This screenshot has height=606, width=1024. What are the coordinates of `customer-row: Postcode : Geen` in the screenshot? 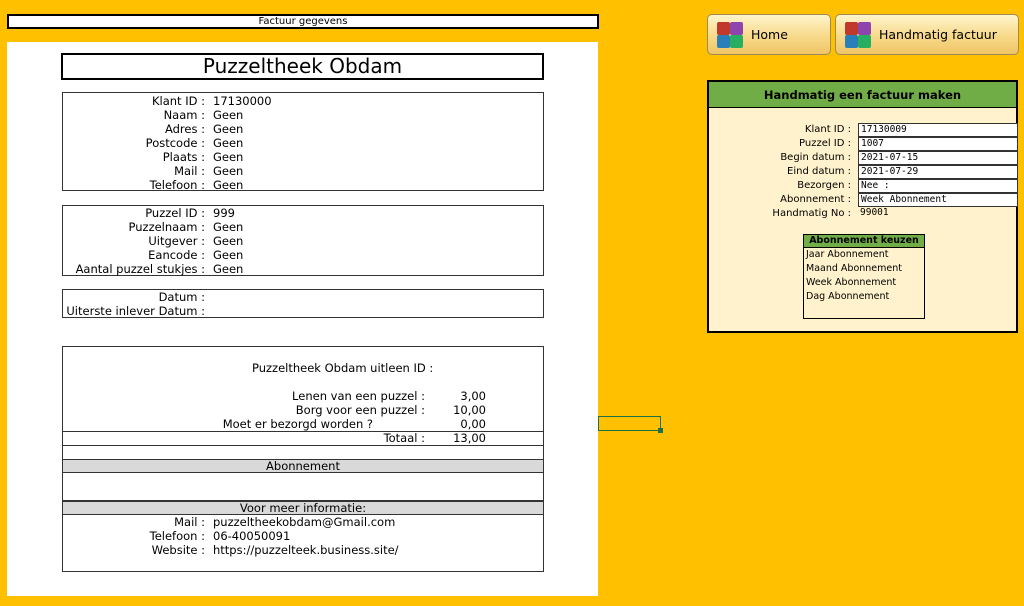 It's located at (303, 143).